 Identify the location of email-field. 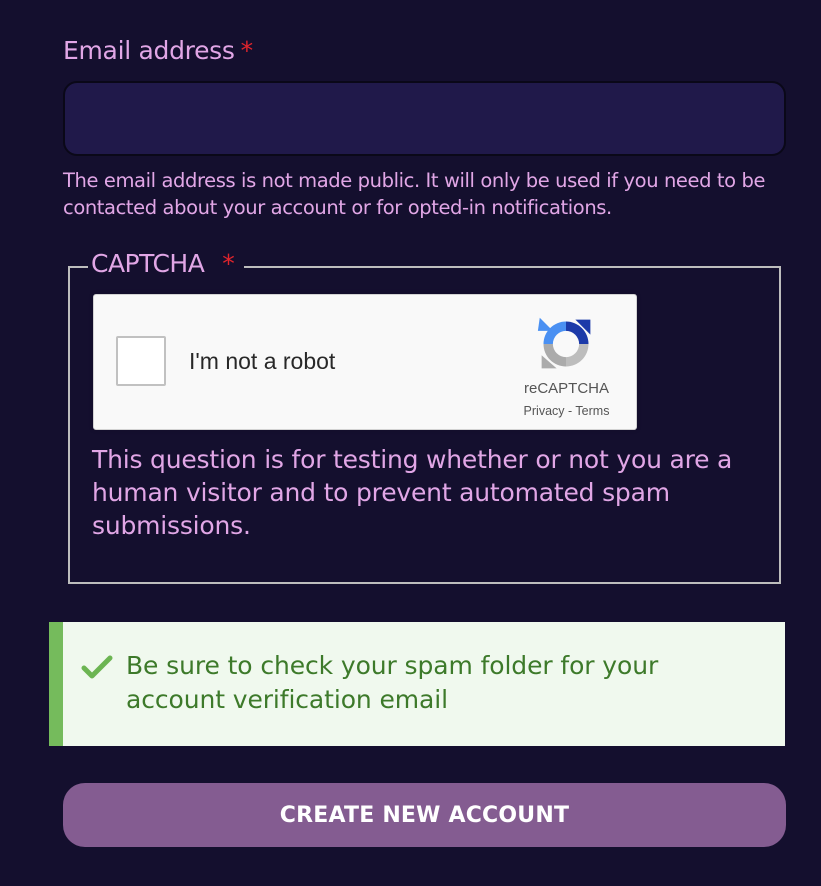
(424, 118).